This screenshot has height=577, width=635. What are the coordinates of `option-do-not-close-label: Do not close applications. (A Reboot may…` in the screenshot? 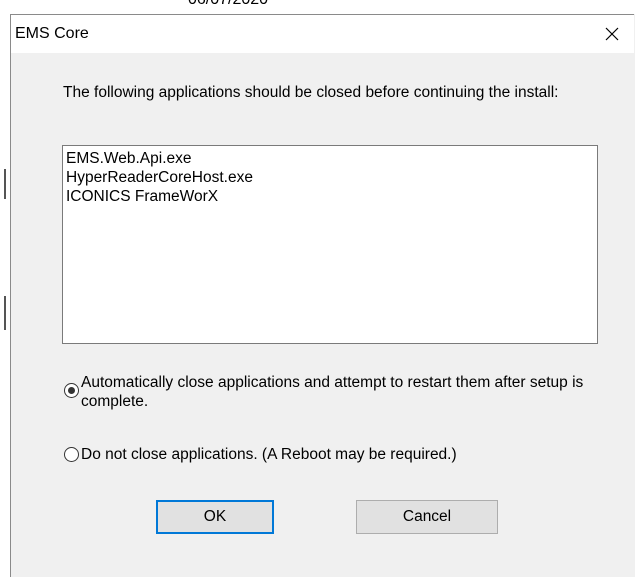 It's located at (269, 454).